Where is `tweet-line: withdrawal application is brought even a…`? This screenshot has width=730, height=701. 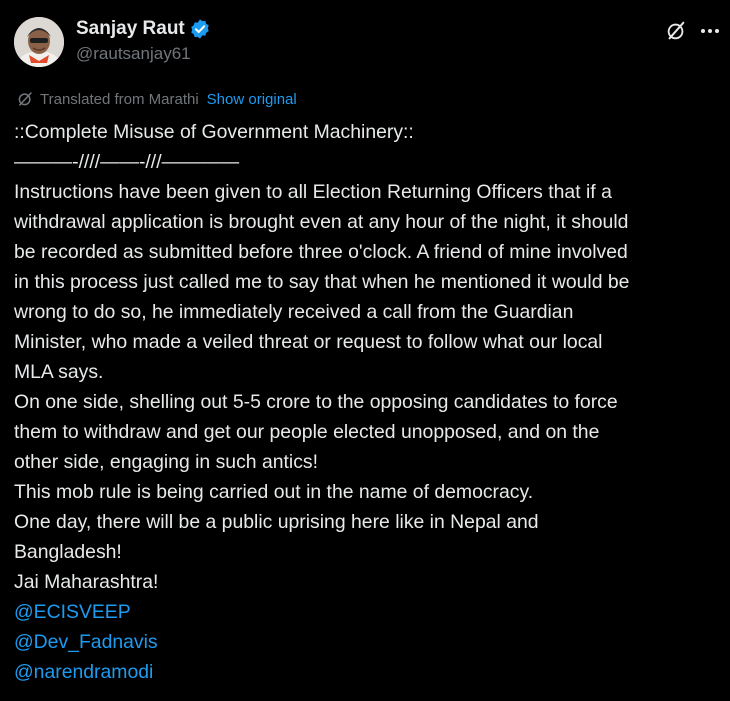 tweet-line: withdrawal application is brought even a… is located at coordinates (321, 222).